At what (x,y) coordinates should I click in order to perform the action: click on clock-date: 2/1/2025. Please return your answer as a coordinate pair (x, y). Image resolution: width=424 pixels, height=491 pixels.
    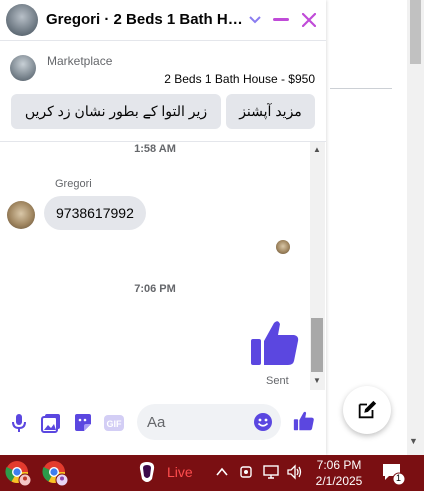
    Looking at the image, I should click on (339, 481).